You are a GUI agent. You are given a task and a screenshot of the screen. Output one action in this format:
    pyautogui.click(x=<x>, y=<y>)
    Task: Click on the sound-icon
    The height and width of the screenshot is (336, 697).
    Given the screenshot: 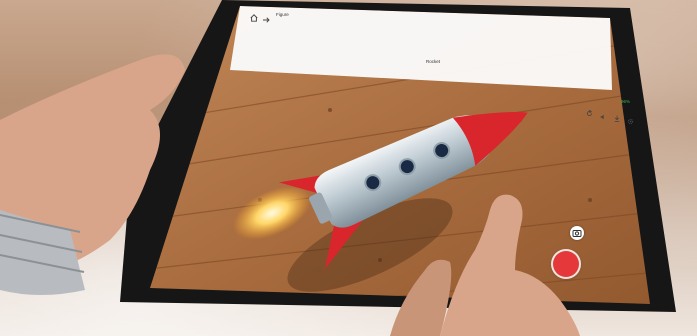 What is the action you would take?
    pyautogui.click(x=603, y=113)
    